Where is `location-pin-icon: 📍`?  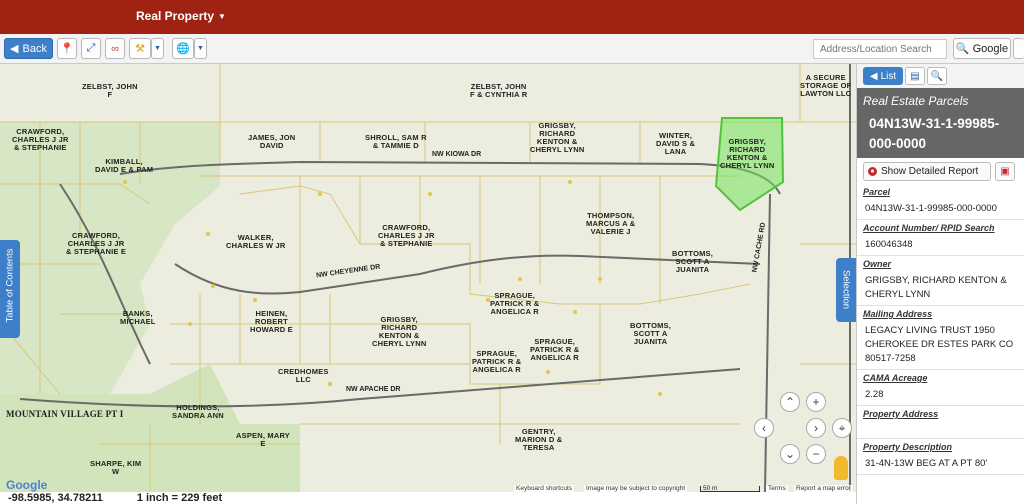
location-pin-icon: 📍 is located at coordinates (67, 49).